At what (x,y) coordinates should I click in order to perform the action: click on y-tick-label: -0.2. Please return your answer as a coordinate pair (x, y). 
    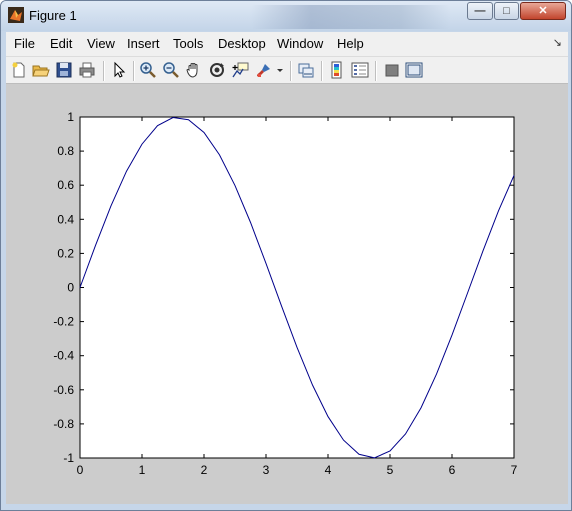
    Looking at the image, I should click on (63, 322).